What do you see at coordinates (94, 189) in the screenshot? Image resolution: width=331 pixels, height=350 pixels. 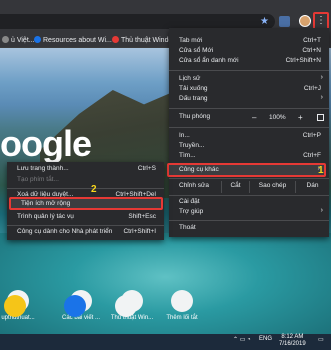 I see `step-badge-2: 2` at bounding box center [94, 189].